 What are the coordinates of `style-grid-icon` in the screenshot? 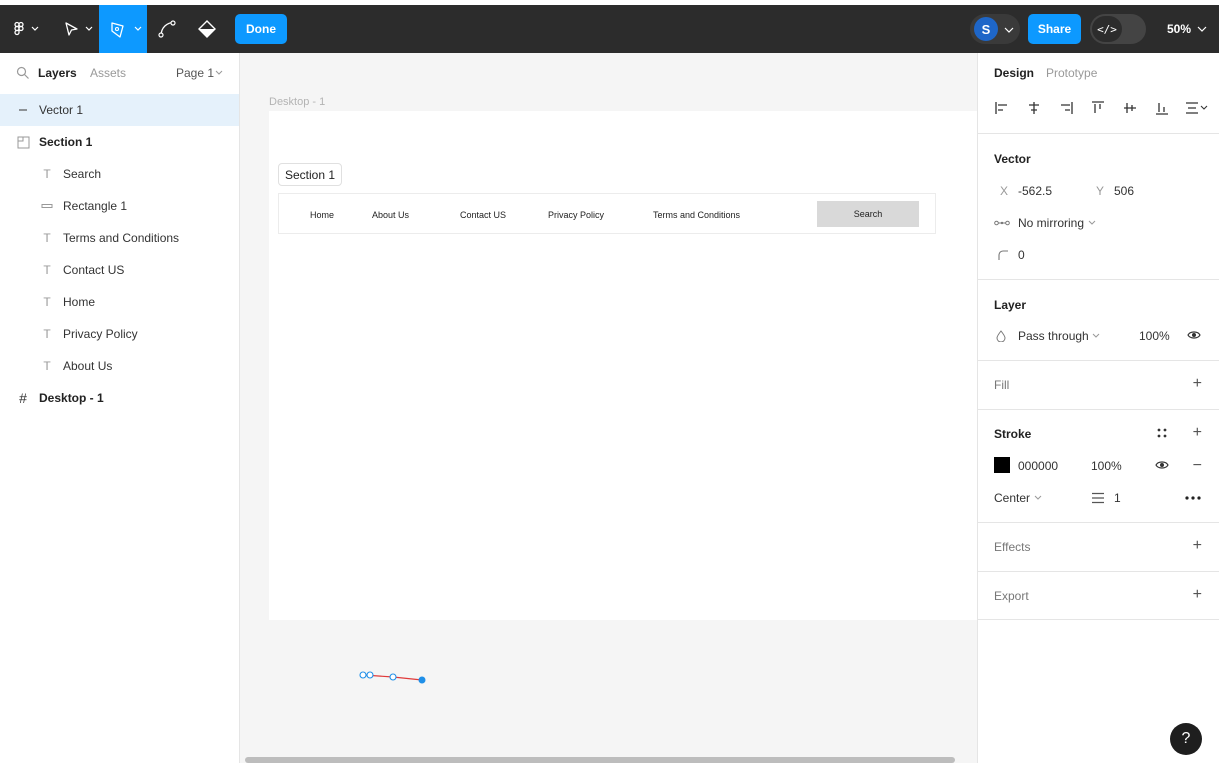 It's located at (1162, 433).